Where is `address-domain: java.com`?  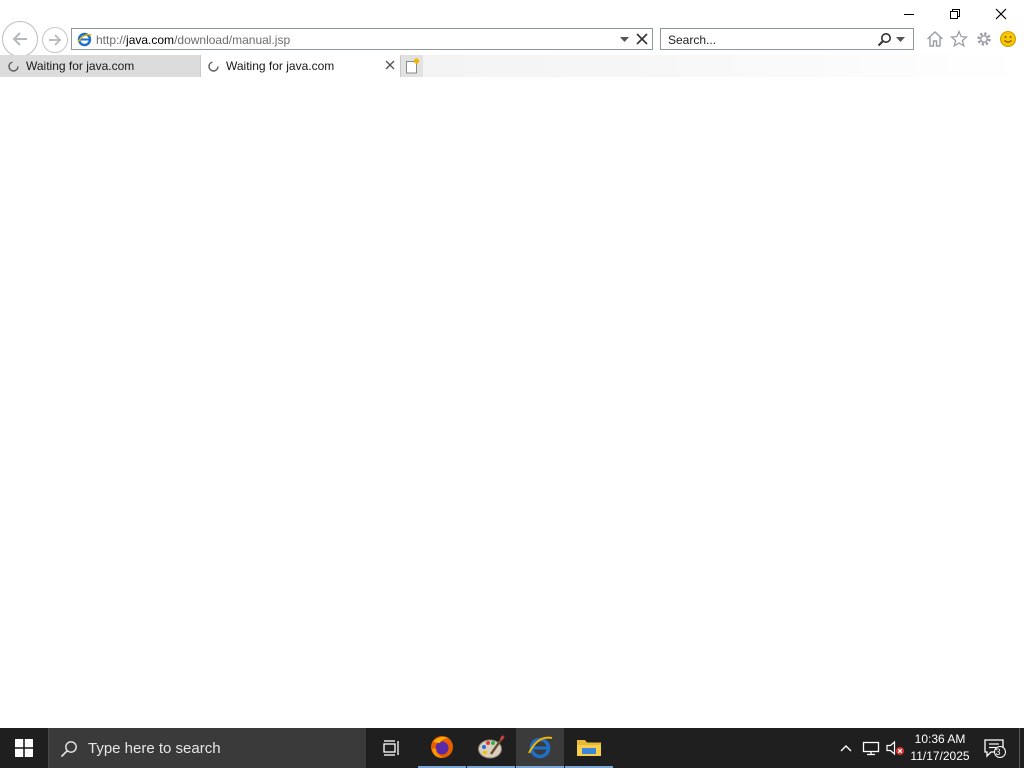
address-domain: java.com is located at coordinates (150, 40).